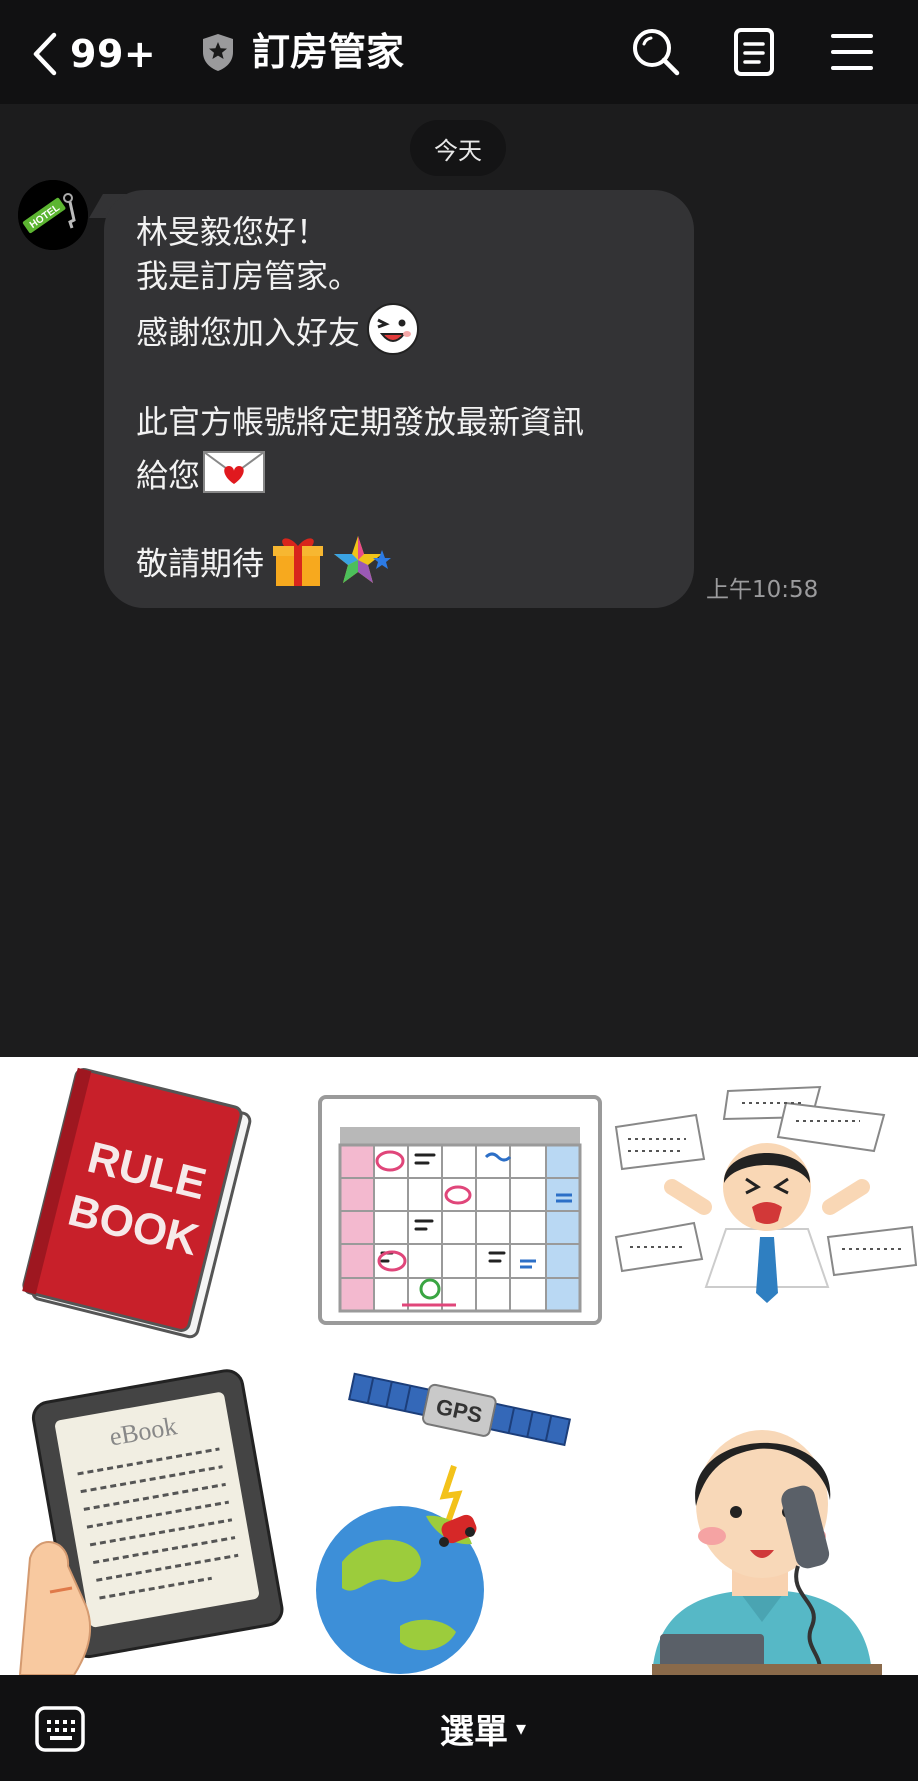  Describe the element at coordinates (168, 475) in the screenshot. I see `message-text: 給您` at that location.